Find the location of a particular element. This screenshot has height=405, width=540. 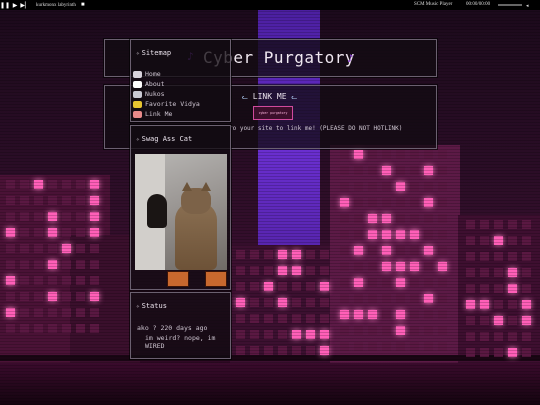

link-me-title: LINK ME is located at coordinates (269, 96).